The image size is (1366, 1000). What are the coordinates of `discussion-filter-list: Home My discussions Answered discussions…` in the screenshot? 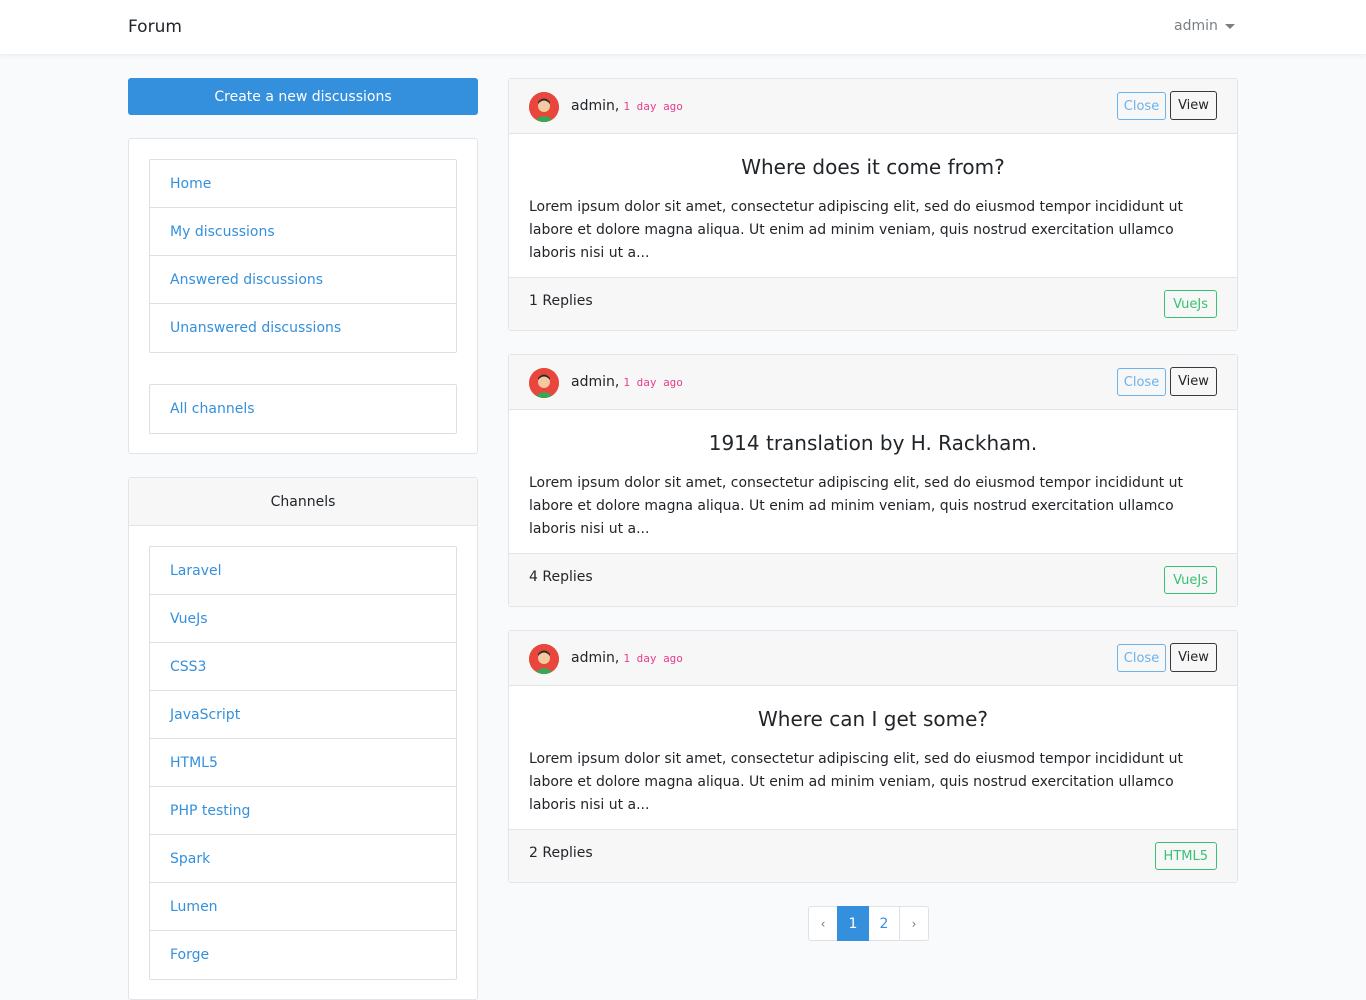 It's located at (303, 256).